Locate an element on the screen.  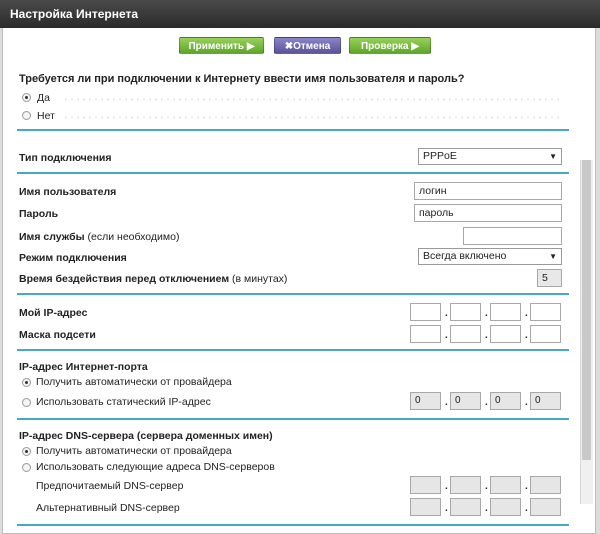
radio-login-yes-label: Да is located at coordinates (43, 98).